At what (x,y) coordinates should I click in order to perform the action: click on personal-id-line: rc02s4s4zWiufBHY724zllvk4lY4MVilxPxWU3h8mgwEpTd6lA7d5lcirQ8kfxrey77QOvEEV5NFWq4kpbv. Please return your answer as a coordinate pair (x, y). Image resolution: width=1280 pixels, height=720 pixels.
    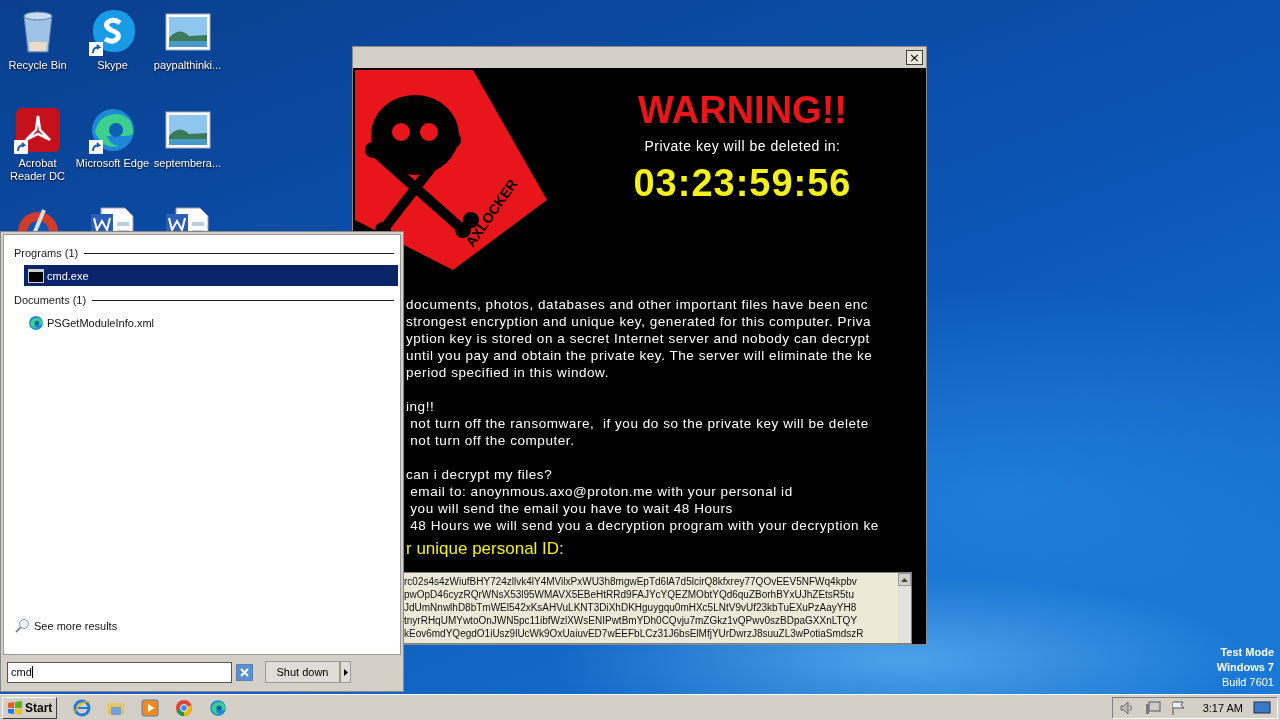
    Looking at the image, I should click on (630, 582).